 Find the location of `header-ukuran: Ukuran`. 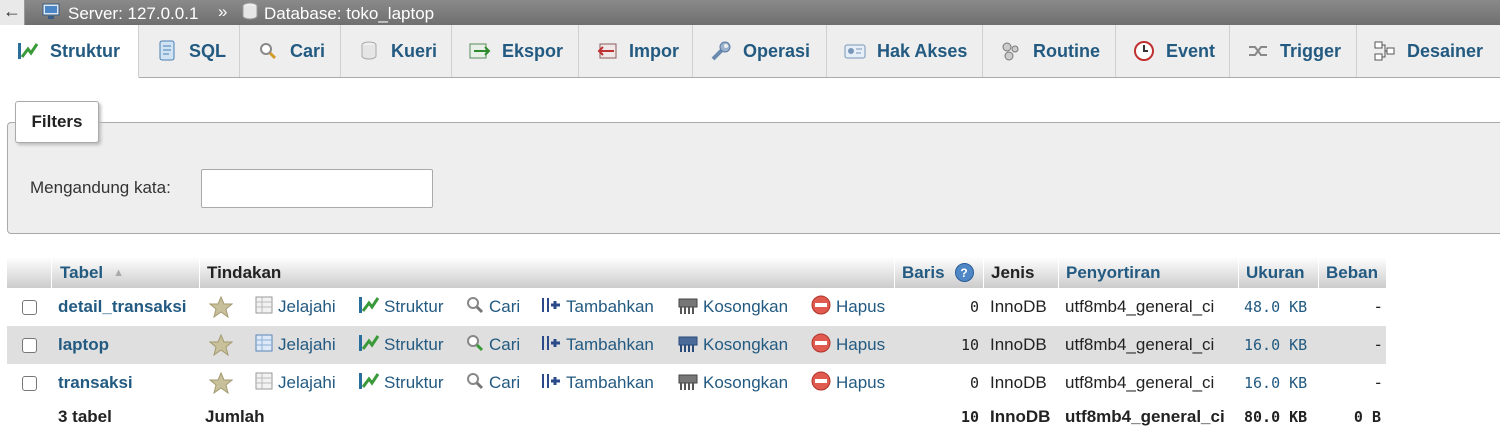

header-ukuran: Ukuran is located at coordinates (1278, 272).